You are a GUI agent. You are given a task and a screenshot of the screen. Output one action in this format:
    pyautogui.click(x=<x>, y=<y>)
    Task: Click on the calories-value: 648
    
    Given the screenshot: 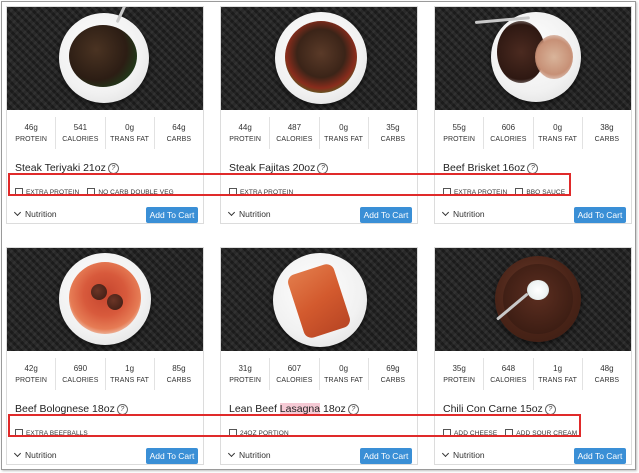 What is the action you would take?
    pyautogui.click(x=508, y=368)
    